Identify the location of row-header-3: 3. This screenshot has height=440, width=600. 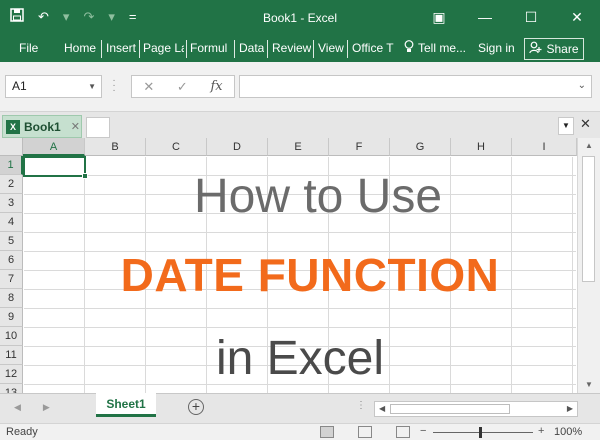
(11, 203).